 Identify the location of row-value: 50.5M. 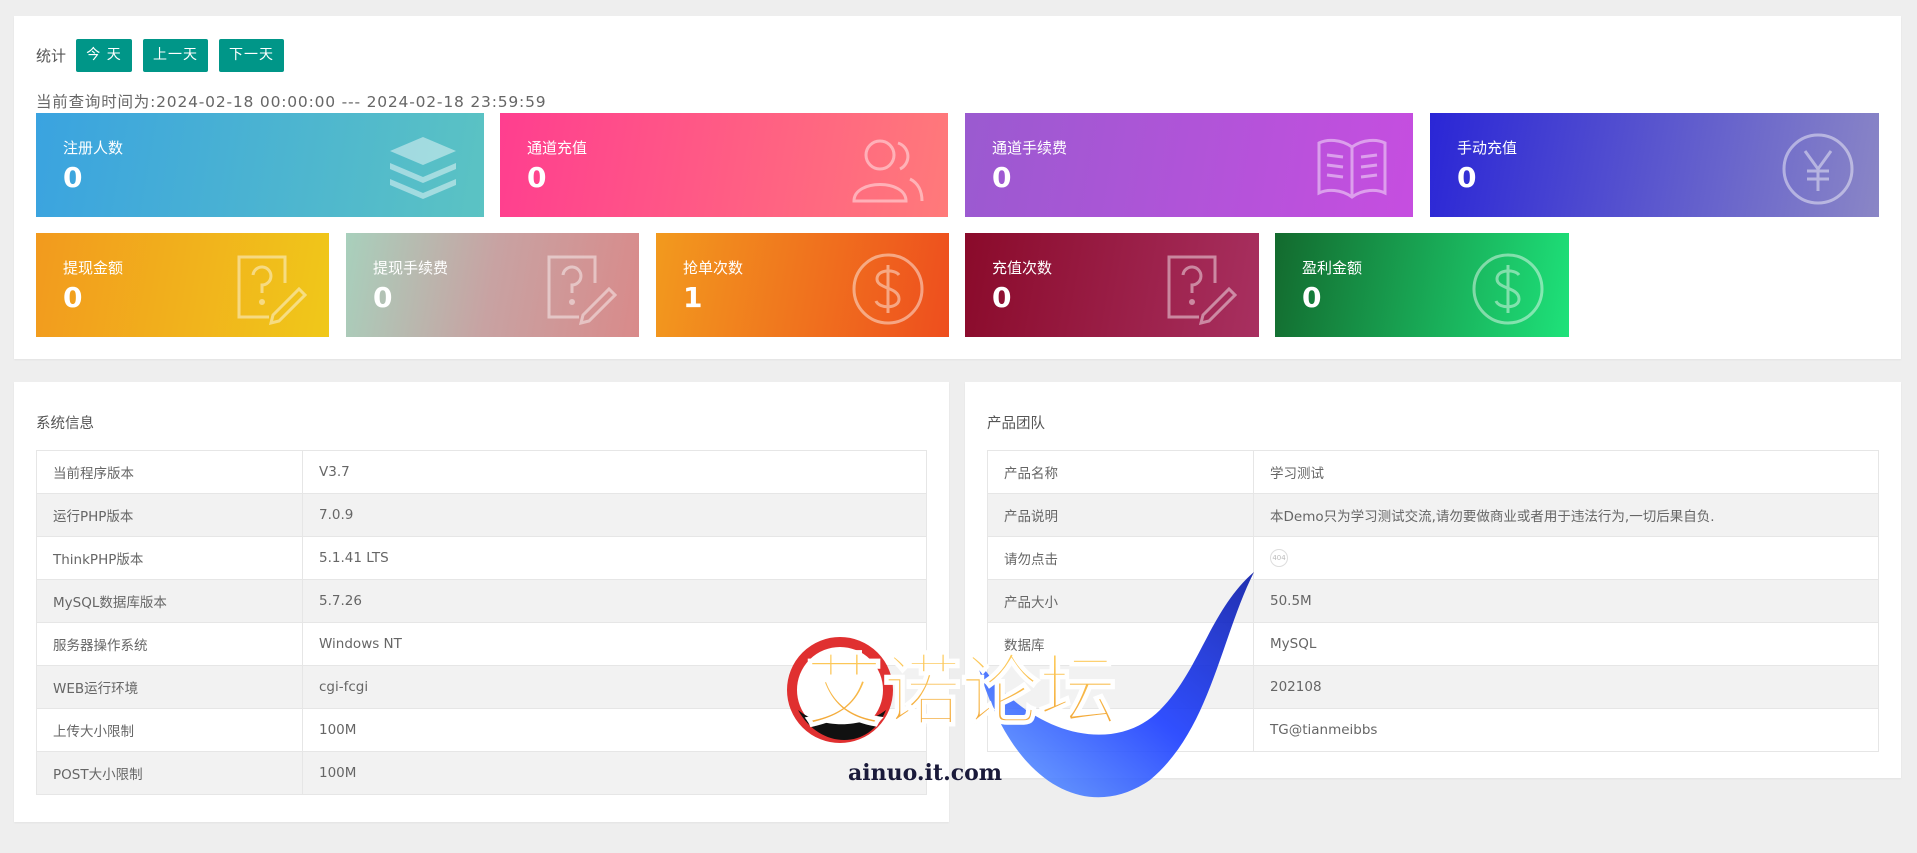
(1566, 601).